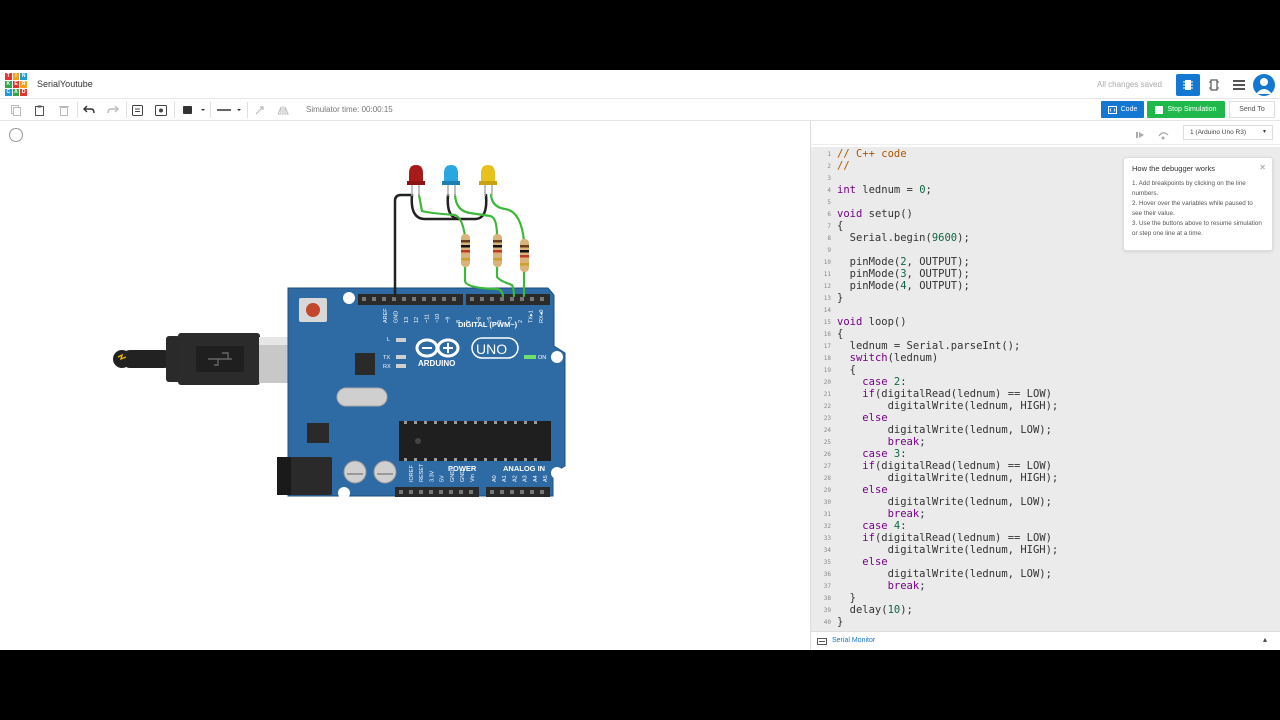 This screenshot has width=1280, height=720. What do you see at coordinates (821, 166) in the screenshot?
I see `line-number: 2` at bounding box center [821, 166].